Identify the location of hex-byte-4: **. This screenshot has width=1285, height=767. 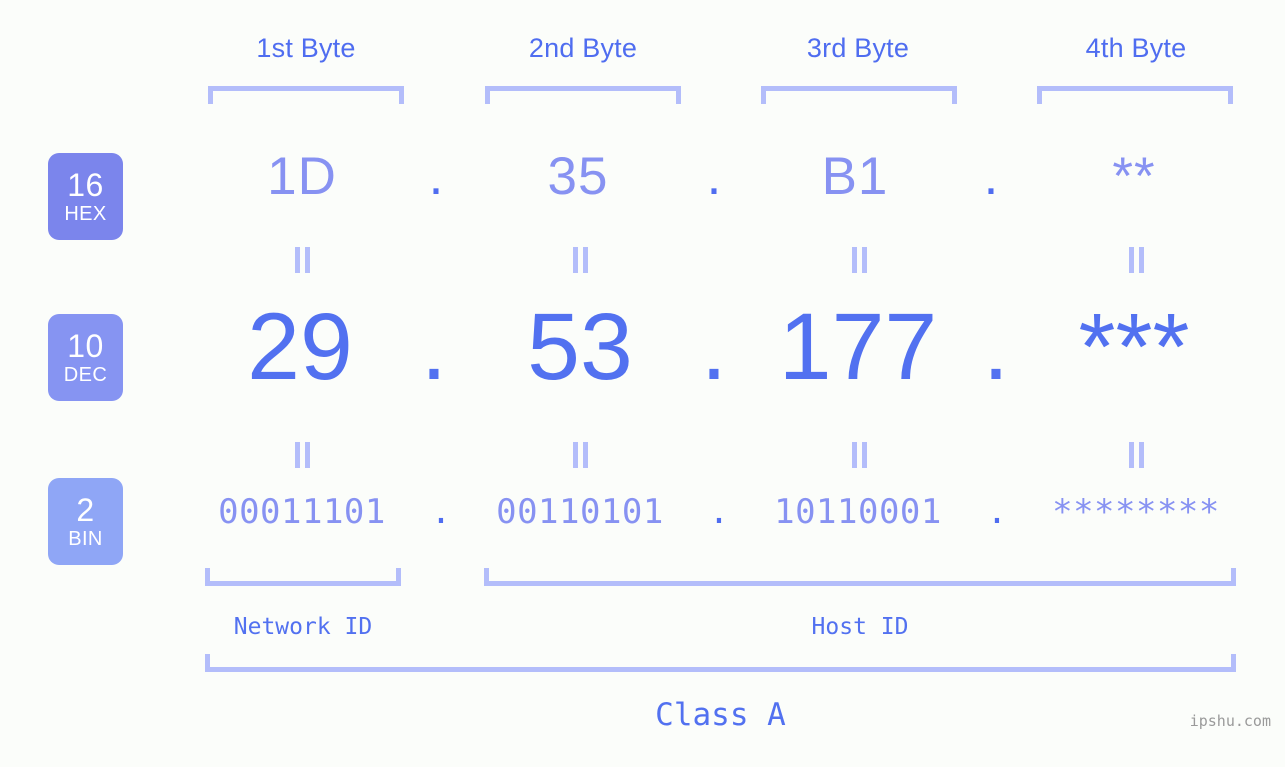
(1134, 176).